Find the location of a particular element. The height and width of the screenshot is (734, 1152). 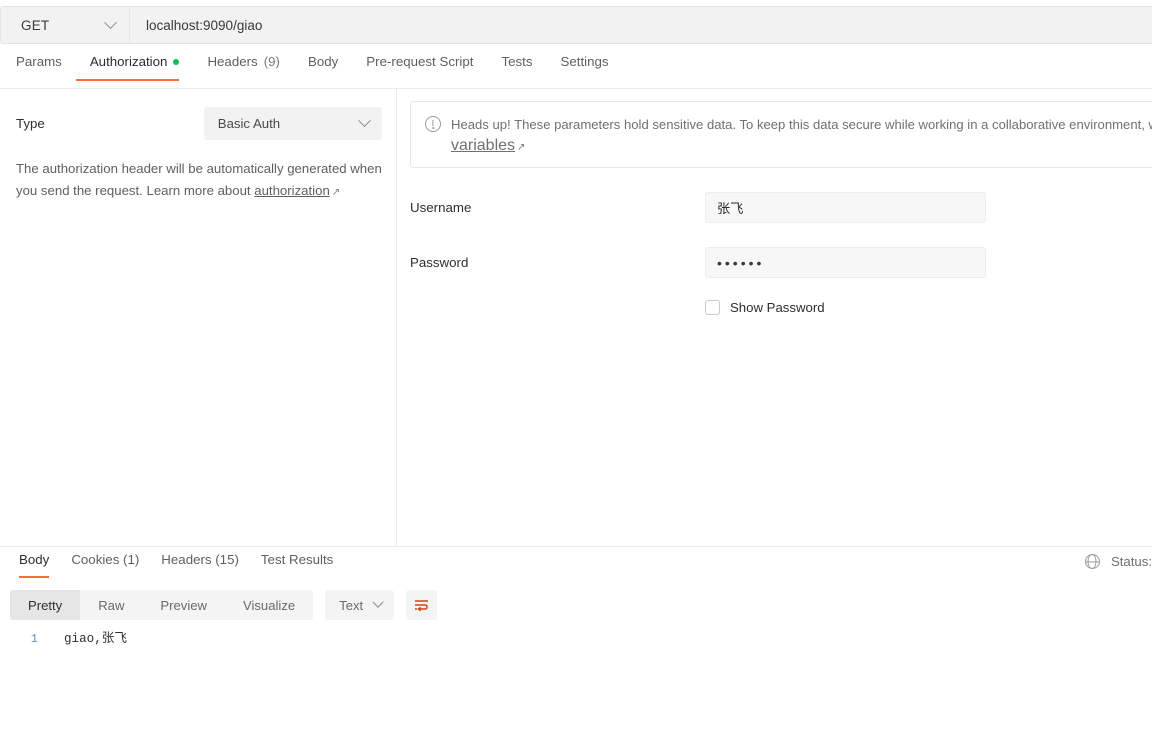

tab-params: Params is located at coordinates (46, 67).